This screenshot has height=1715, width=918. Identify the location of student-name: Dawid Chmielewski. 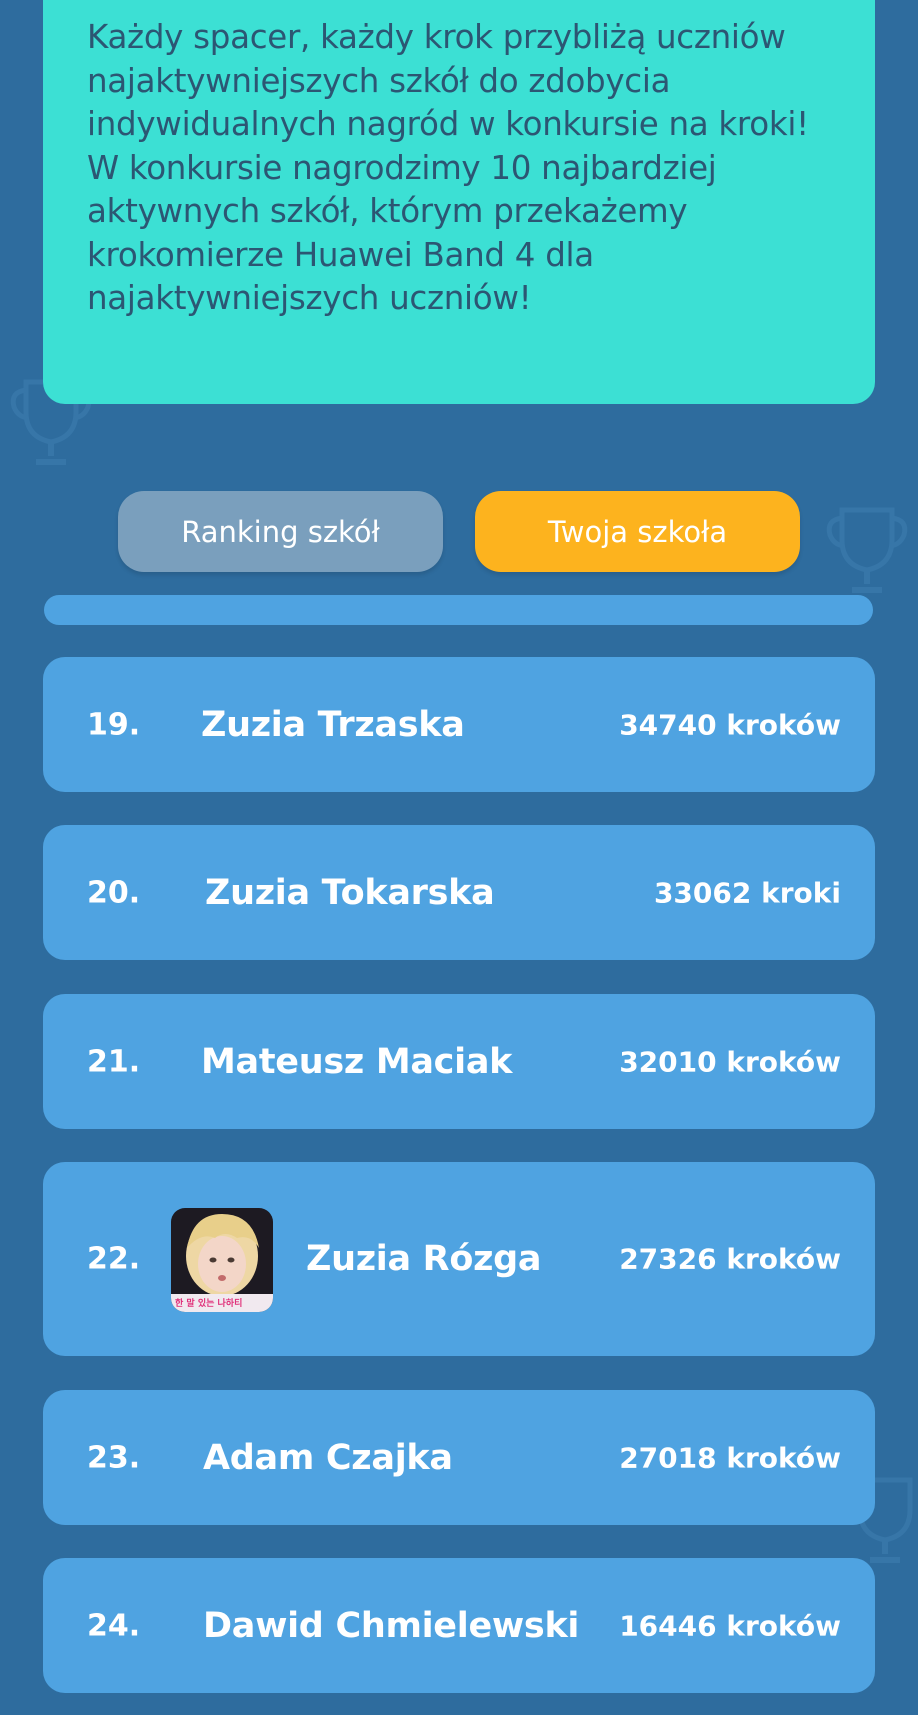
(391, 1625).